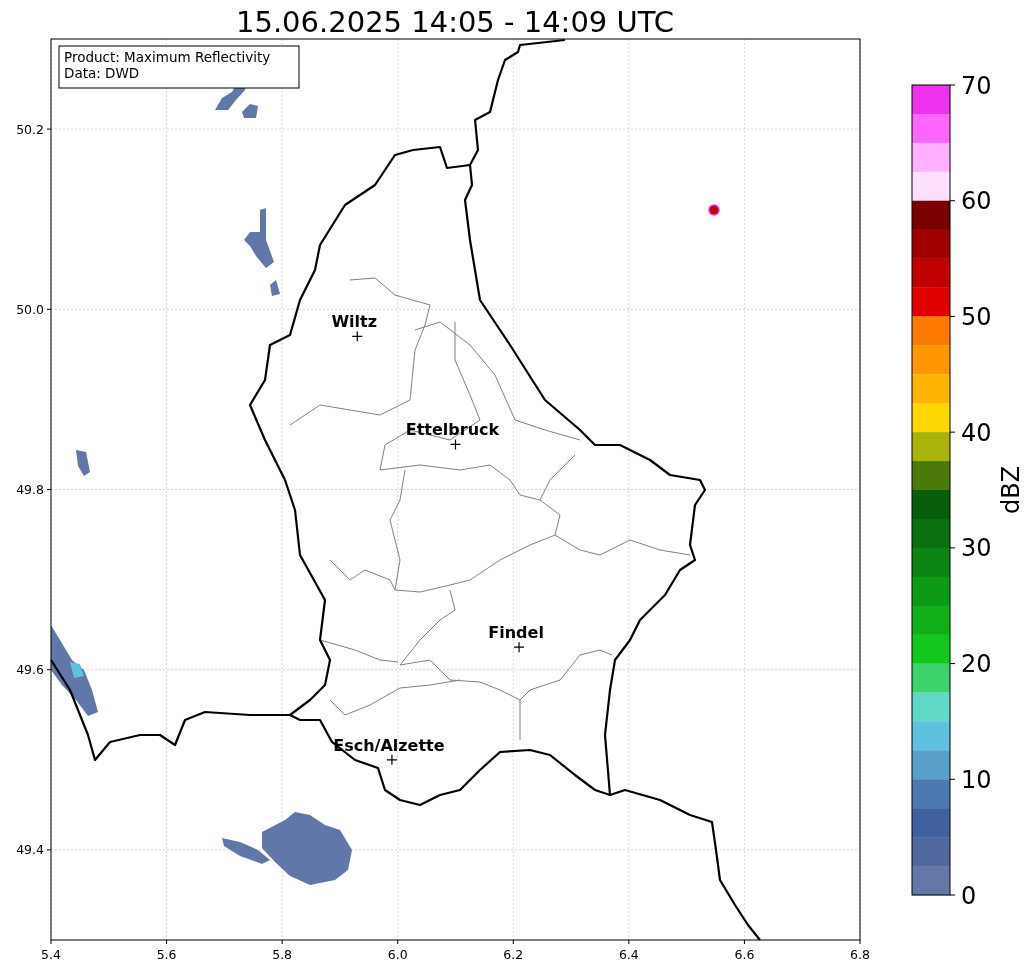  What do you see at coordinates (976, 779) in the screenshot?
I see `colorbar-tick-label: 10` at bounding box center [976, 779].